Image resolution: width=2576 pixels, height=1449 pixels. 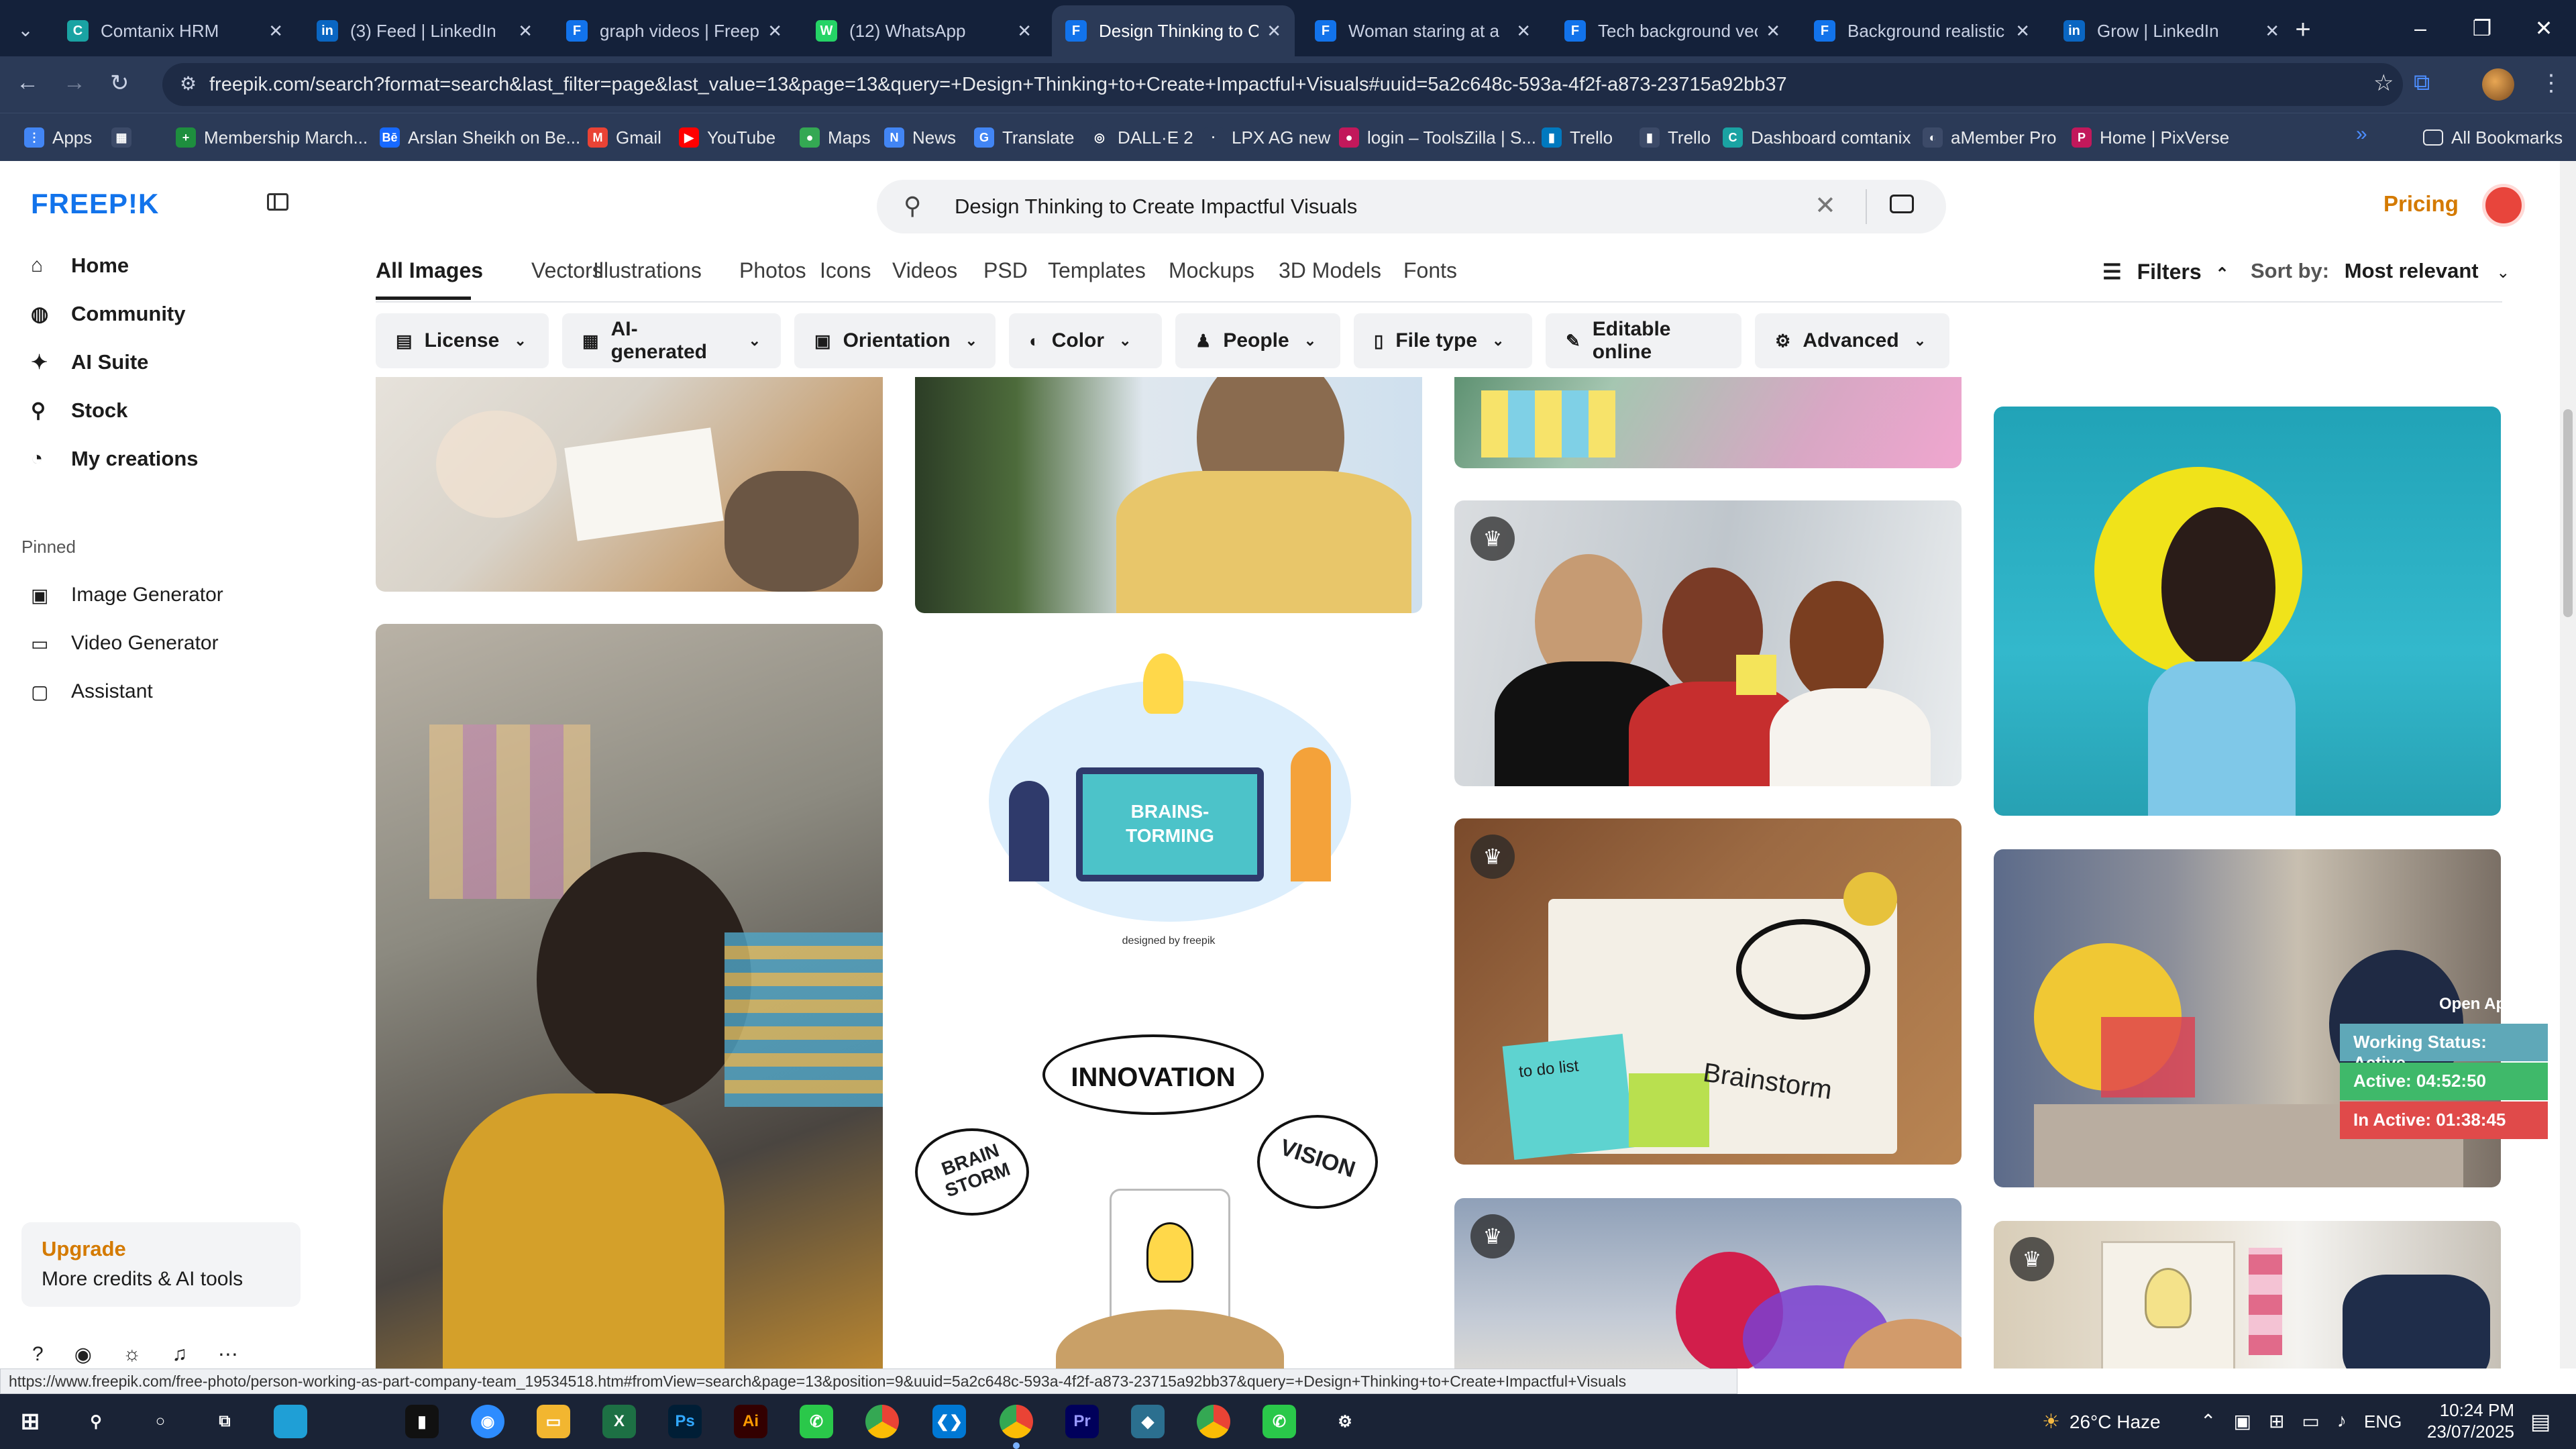 What do you see at coordinates (161, 1264) in the screenshot?
I see `upgrade-card: Upgrade More credits & AI tools` at bounding box center [161, 1264].